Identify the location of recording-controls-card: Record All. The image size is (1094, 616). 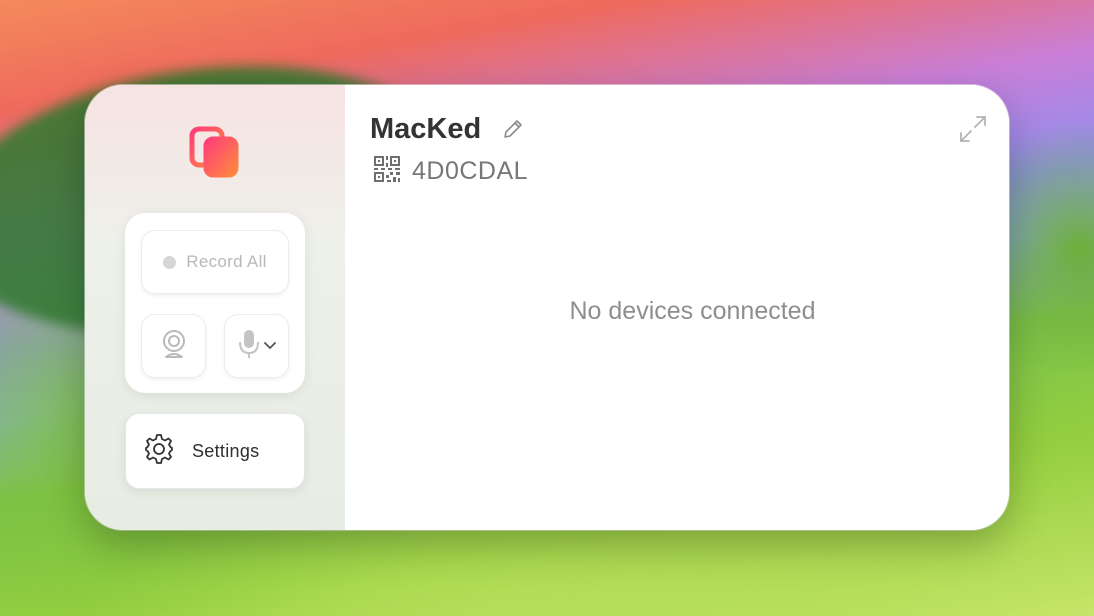
(215, 303).